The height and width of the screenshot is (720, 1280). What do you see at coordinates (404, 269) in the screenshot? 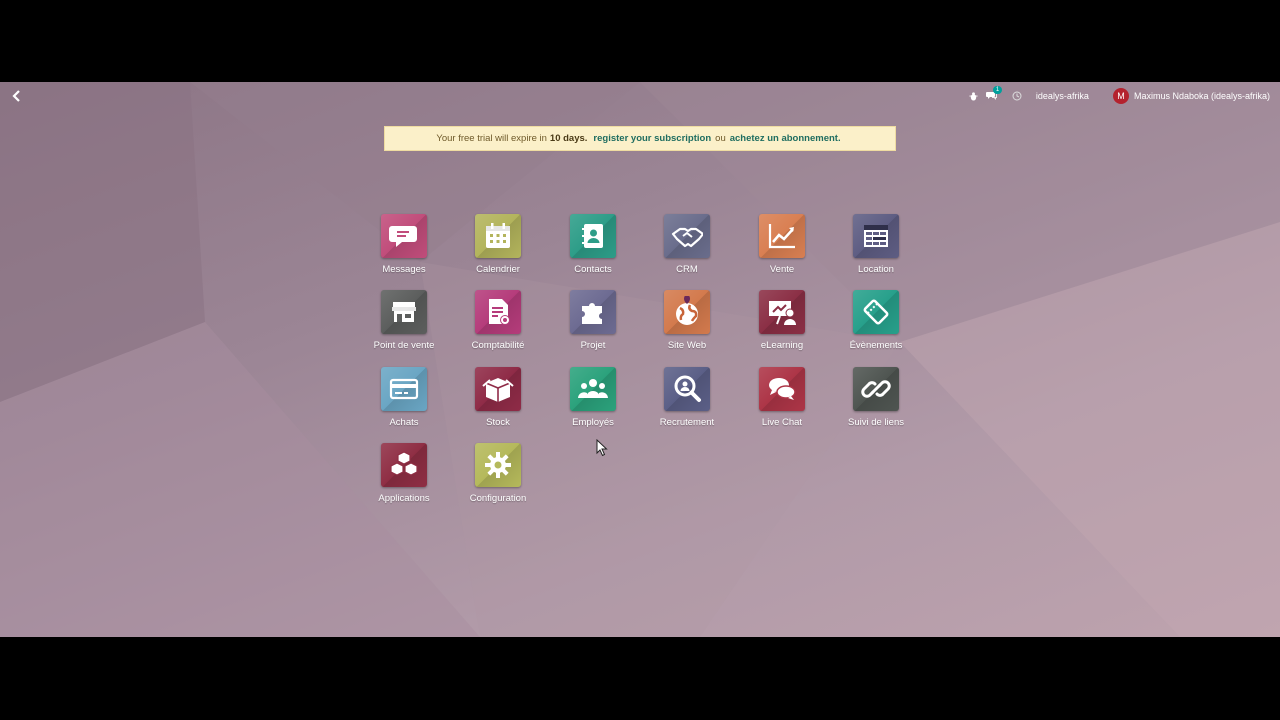
I see `app-label: Messages` at bounding box center [404, 269].